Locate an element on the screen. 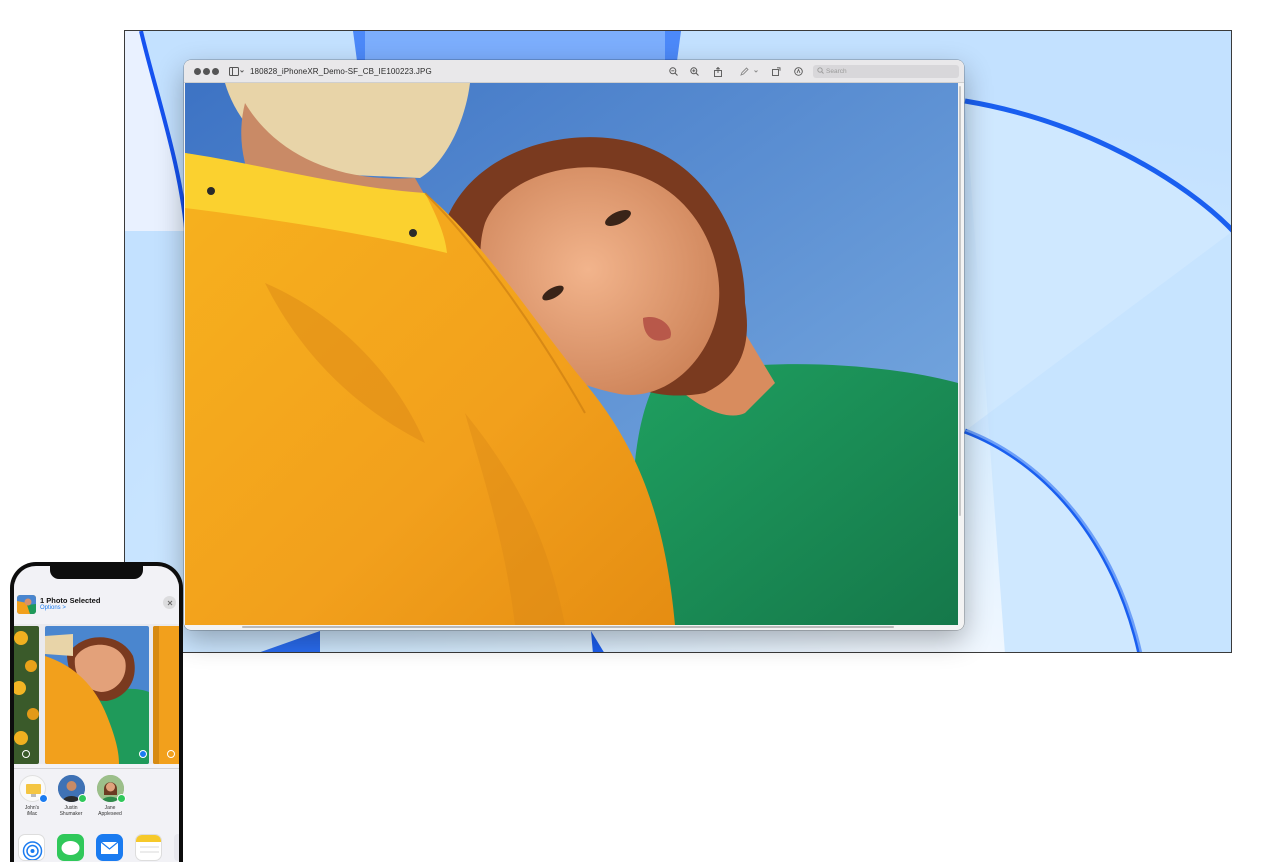 The height and width of the screenshot is (862, 1262). markup-toolbar-icon is located at coordinates (798, 71).